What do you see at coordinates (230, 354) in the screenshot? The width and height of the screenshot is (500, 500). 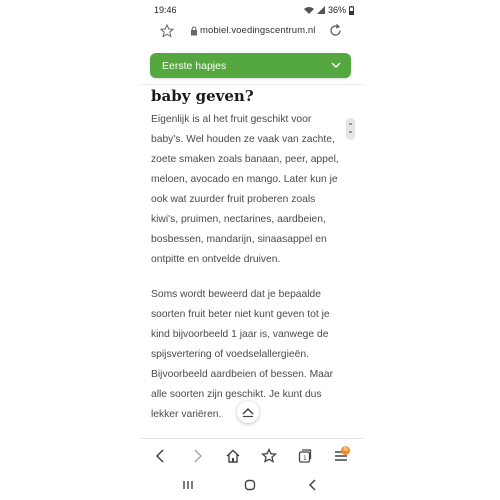 I see `paragraph-line: spijsvertering of voedselallergieën.` at bounding box center [230, 354].